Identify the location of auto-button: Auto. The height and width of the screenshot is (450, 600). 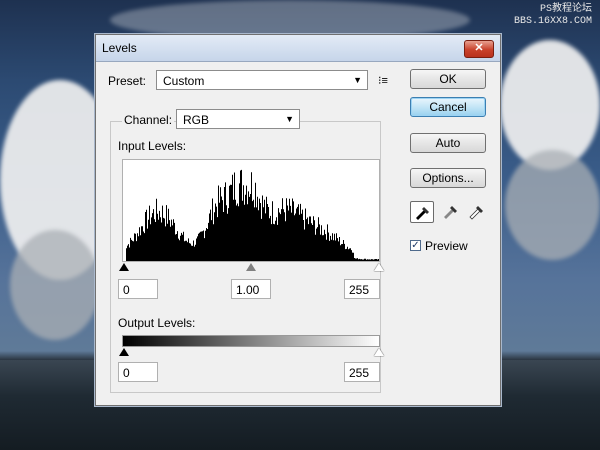
(448, 143).